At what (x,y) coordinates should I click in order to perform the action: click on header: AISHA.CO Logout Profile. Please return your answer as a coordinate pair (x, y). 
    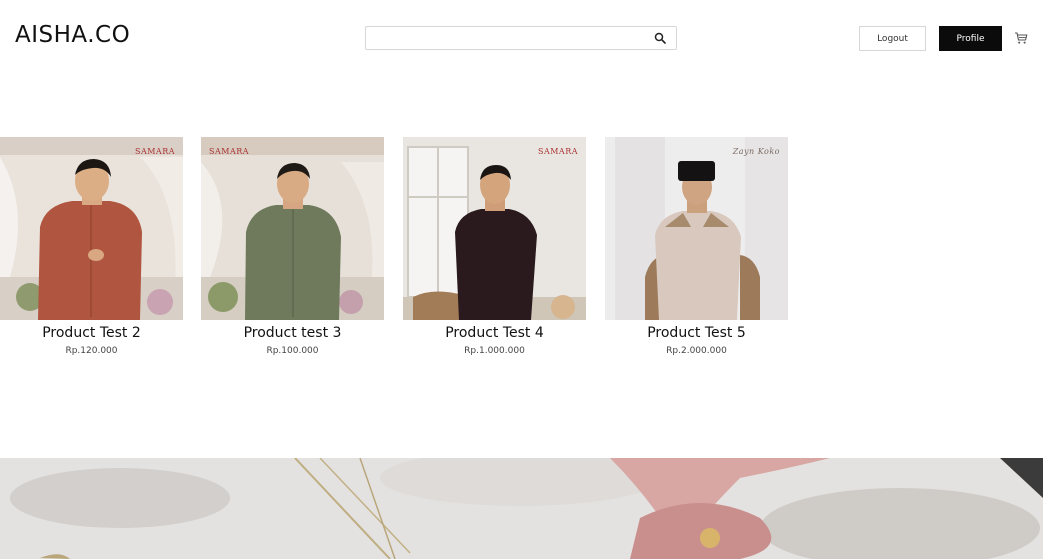
    Looking at the image, I should click on (521, 40).